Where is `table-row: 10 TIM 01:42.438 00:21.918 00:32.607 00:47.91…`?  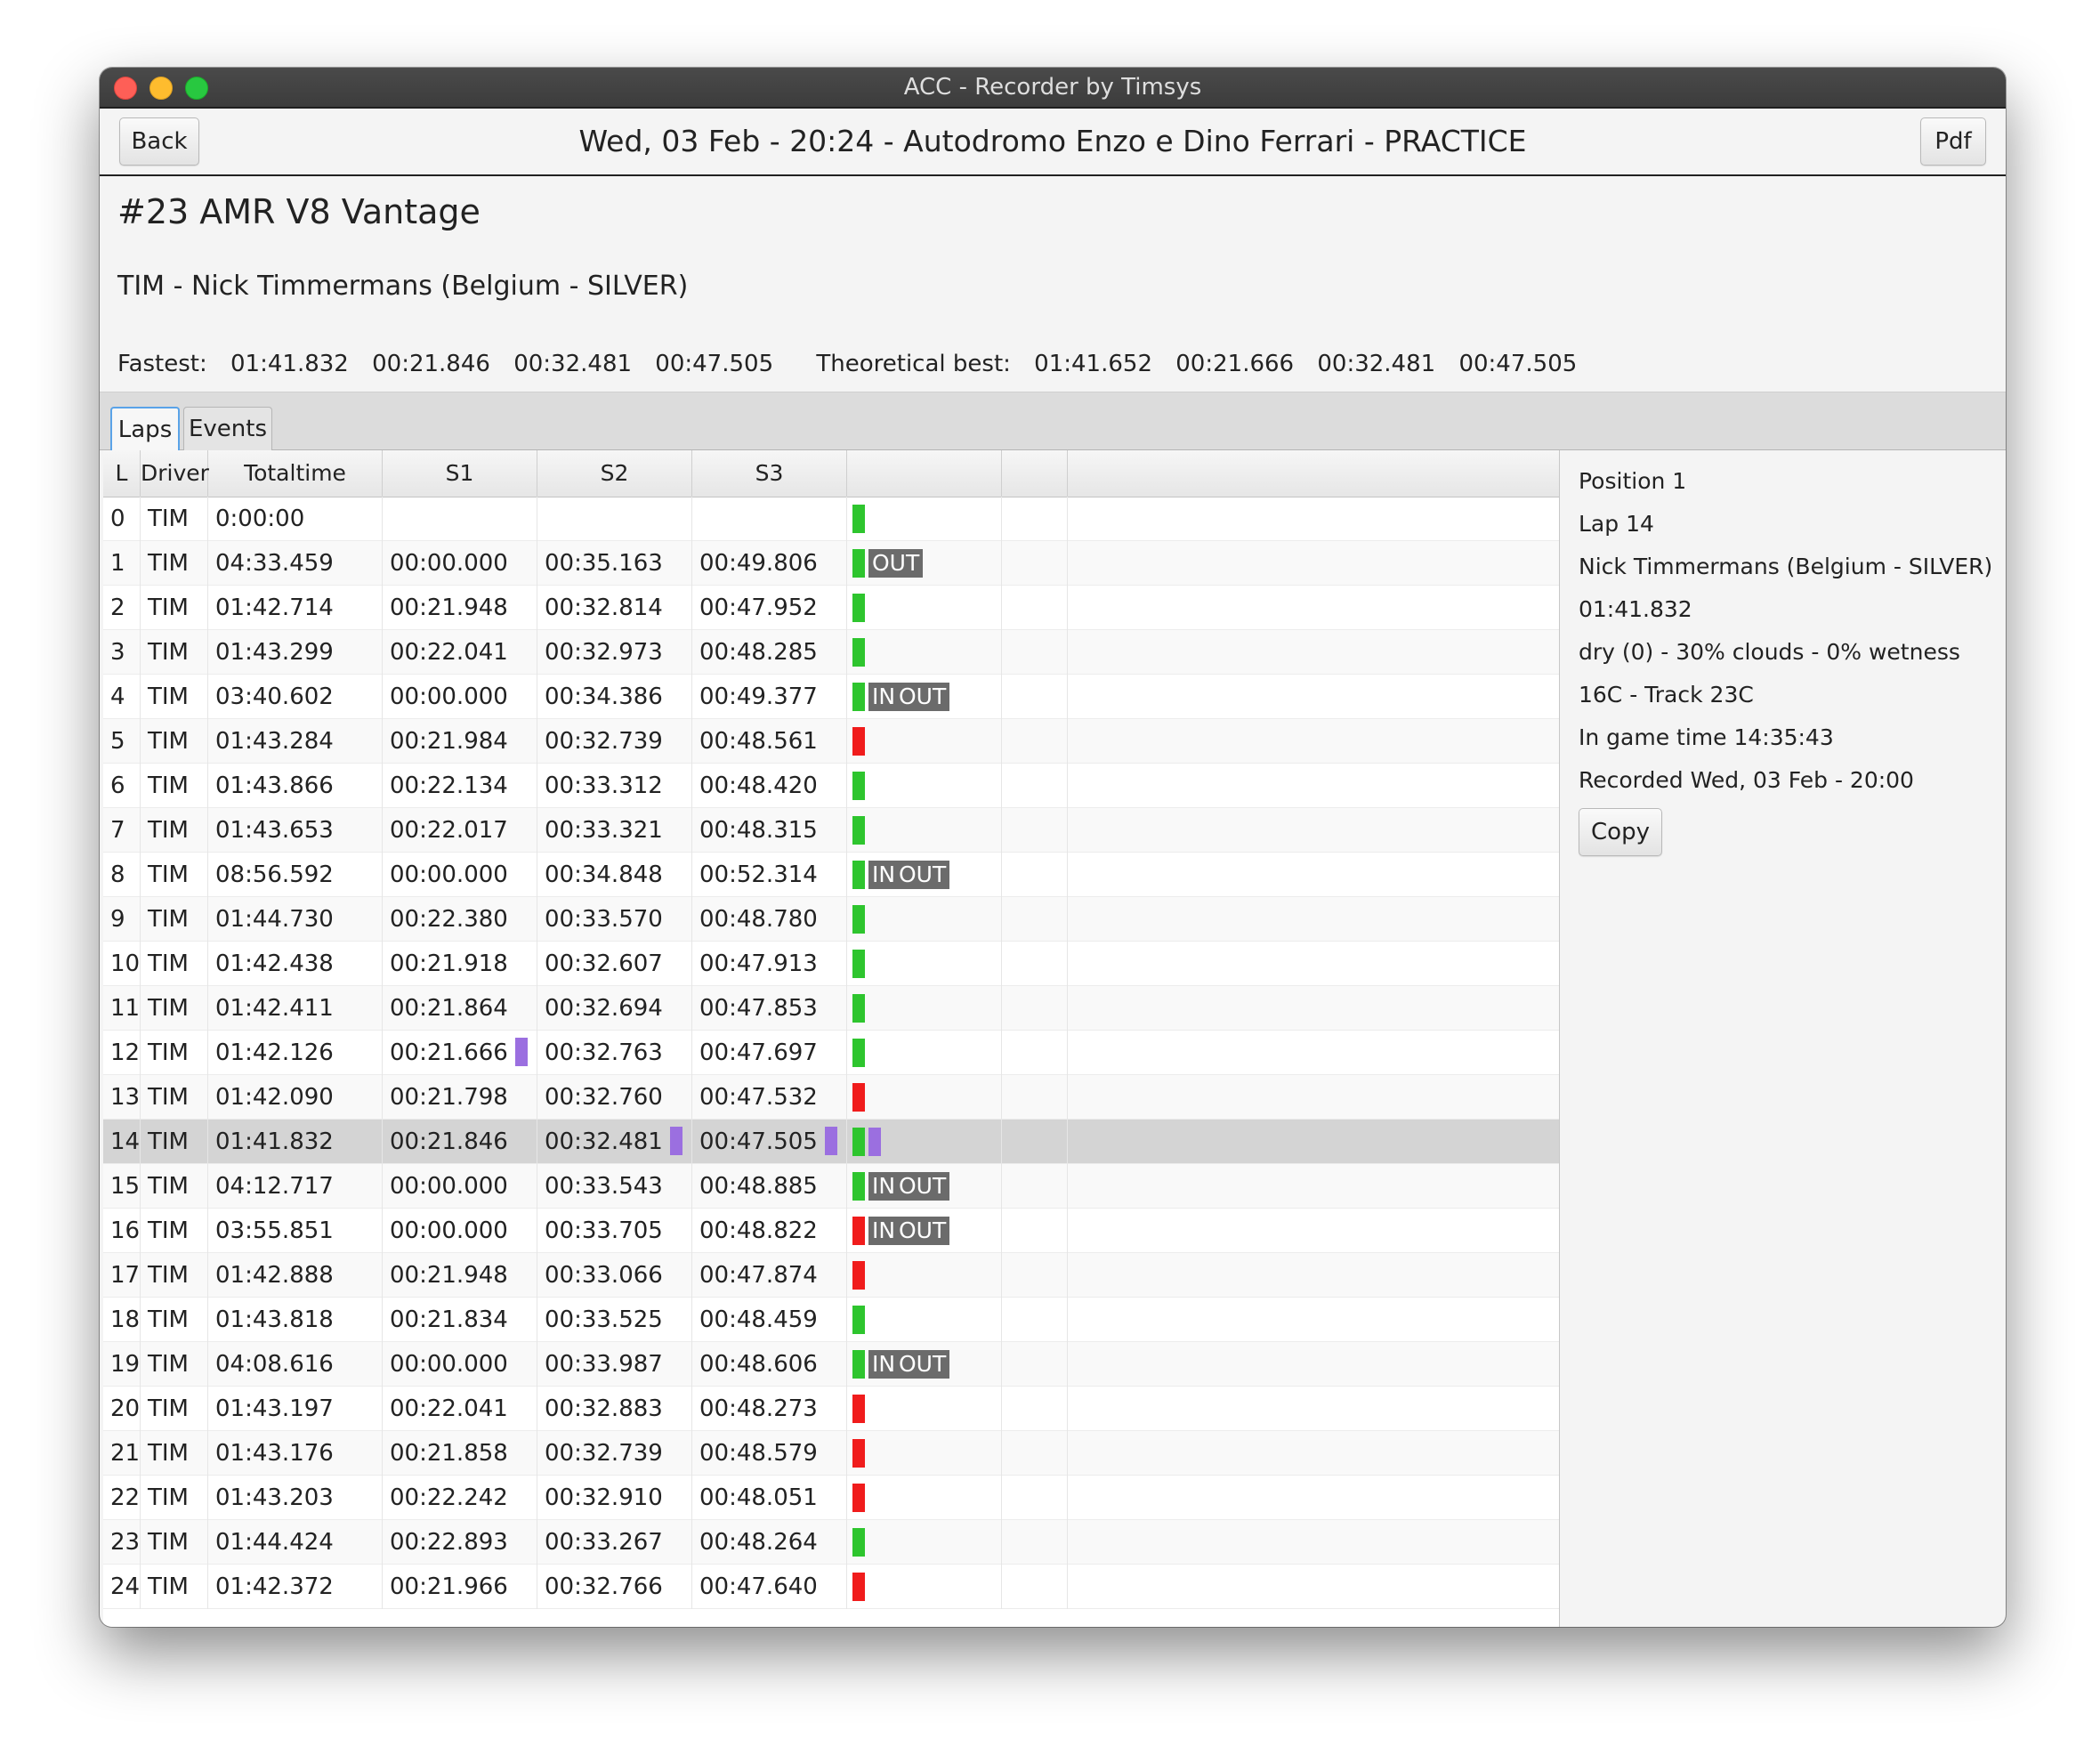
table-row: 10 TIM 01:42.438 00:21.918 00:32.607 00:47.91… is located at coordinates (831, 964).